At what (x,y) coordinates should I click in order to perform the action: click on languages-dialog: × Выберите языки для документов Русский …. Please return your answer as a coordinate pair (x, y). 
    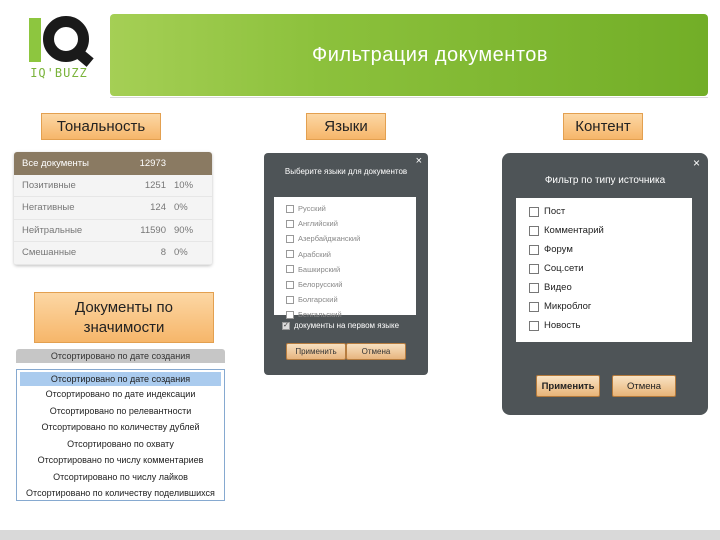
    Looking at the image, I should click on (346, 264).